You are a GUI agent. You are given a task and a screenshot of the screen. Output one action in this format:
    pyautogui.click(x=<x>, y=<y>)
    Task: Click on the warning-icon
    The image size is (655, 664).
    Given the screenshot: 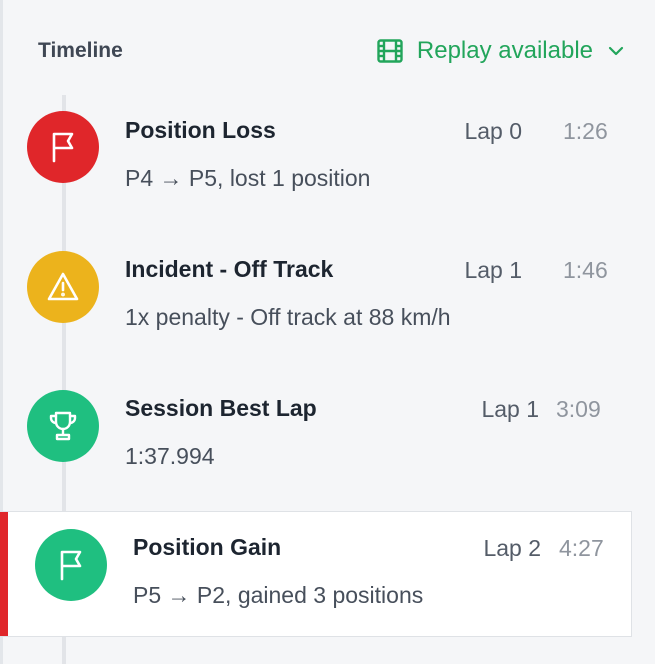 What is the action you would take?
    pyautogui.click(x=63, y=286)
    